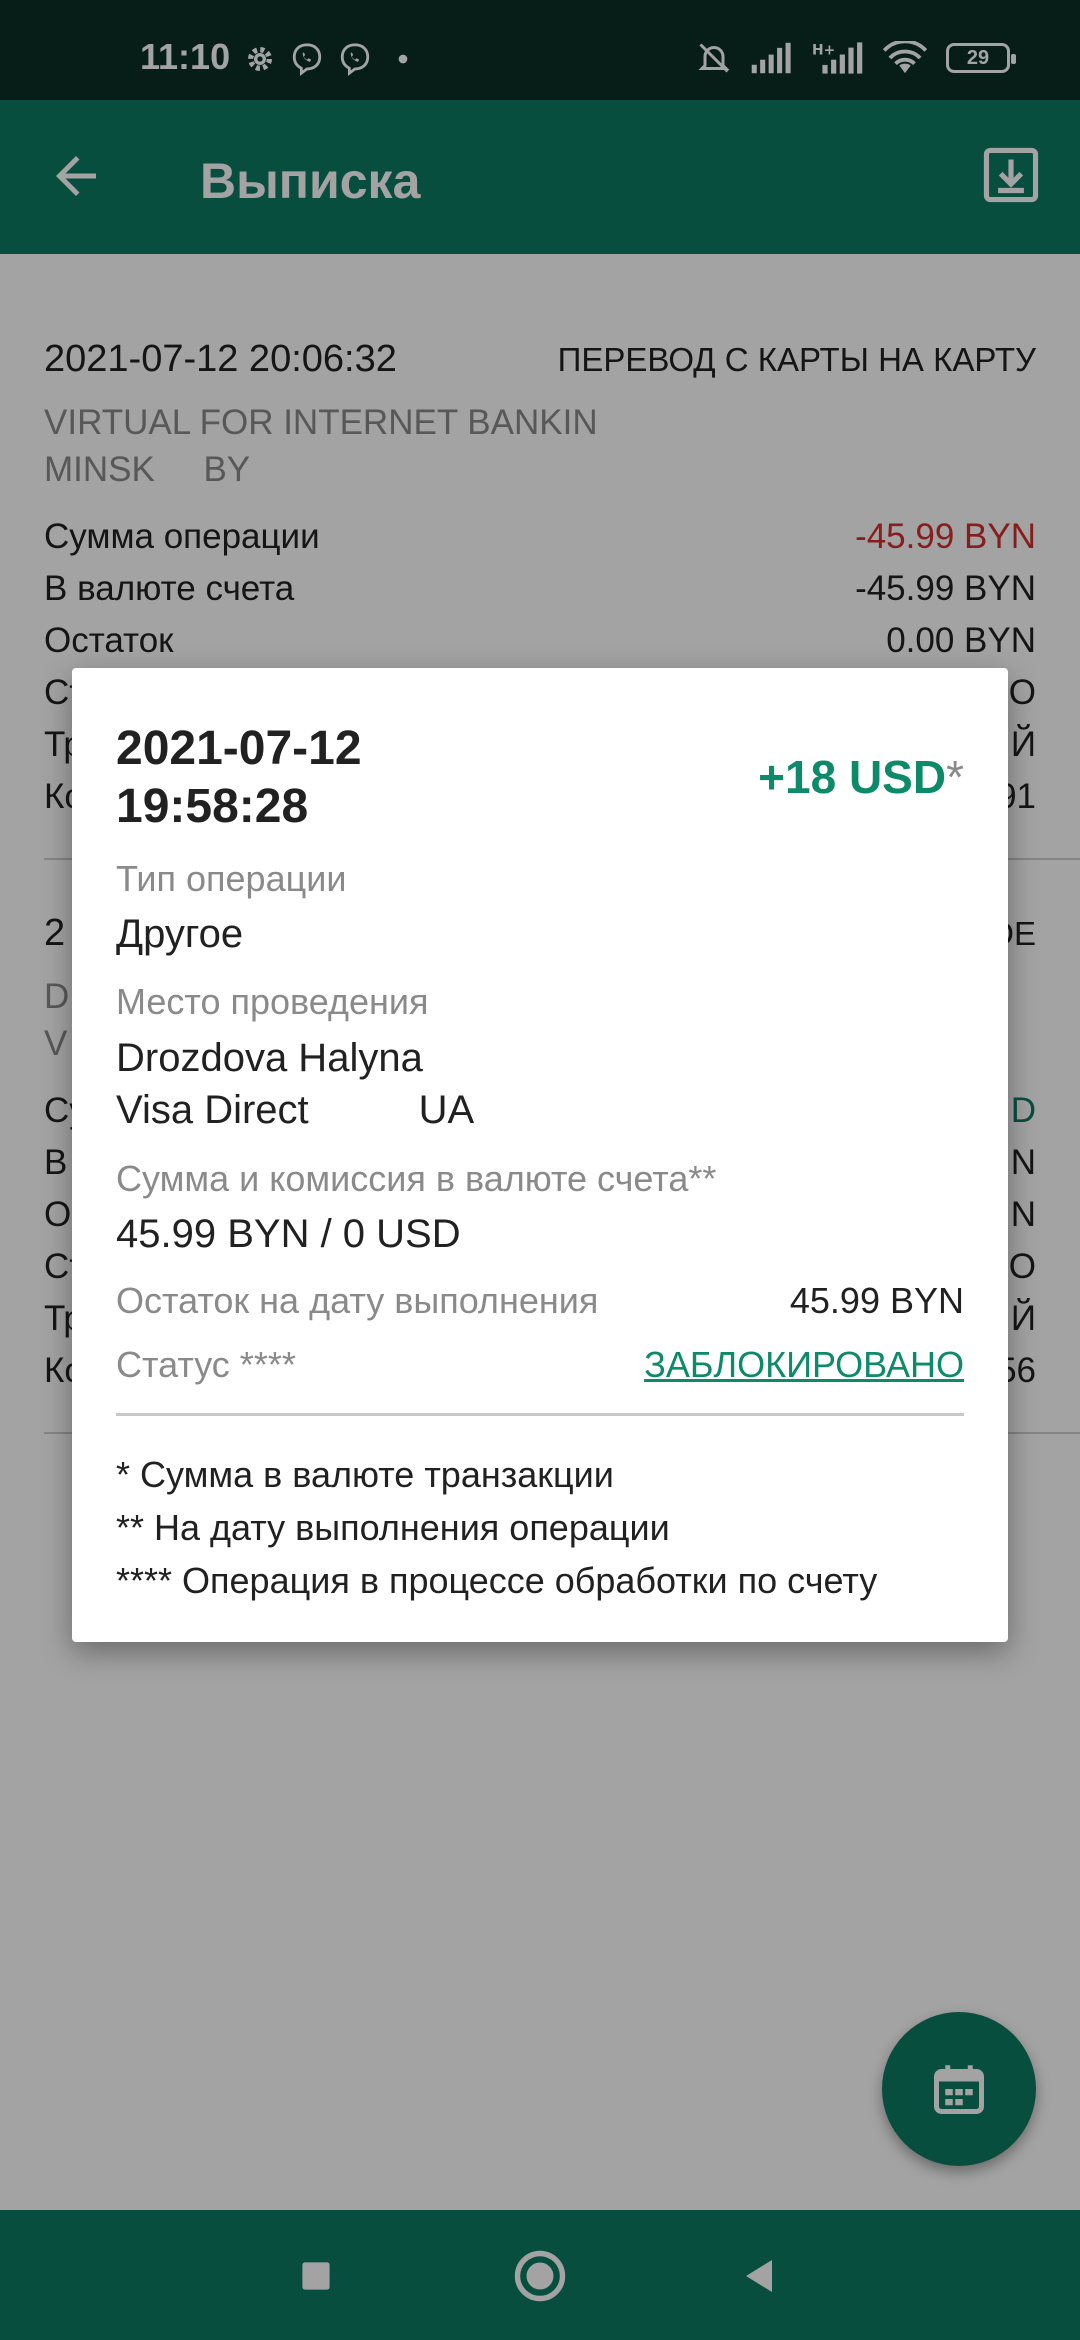 The width and height of the screenshot is (1080, 2340). Describe the element at coordinates (804, 1365) in the screenshot. I see `status-link: ЗАБЛОКИРОВАНО` at that location.